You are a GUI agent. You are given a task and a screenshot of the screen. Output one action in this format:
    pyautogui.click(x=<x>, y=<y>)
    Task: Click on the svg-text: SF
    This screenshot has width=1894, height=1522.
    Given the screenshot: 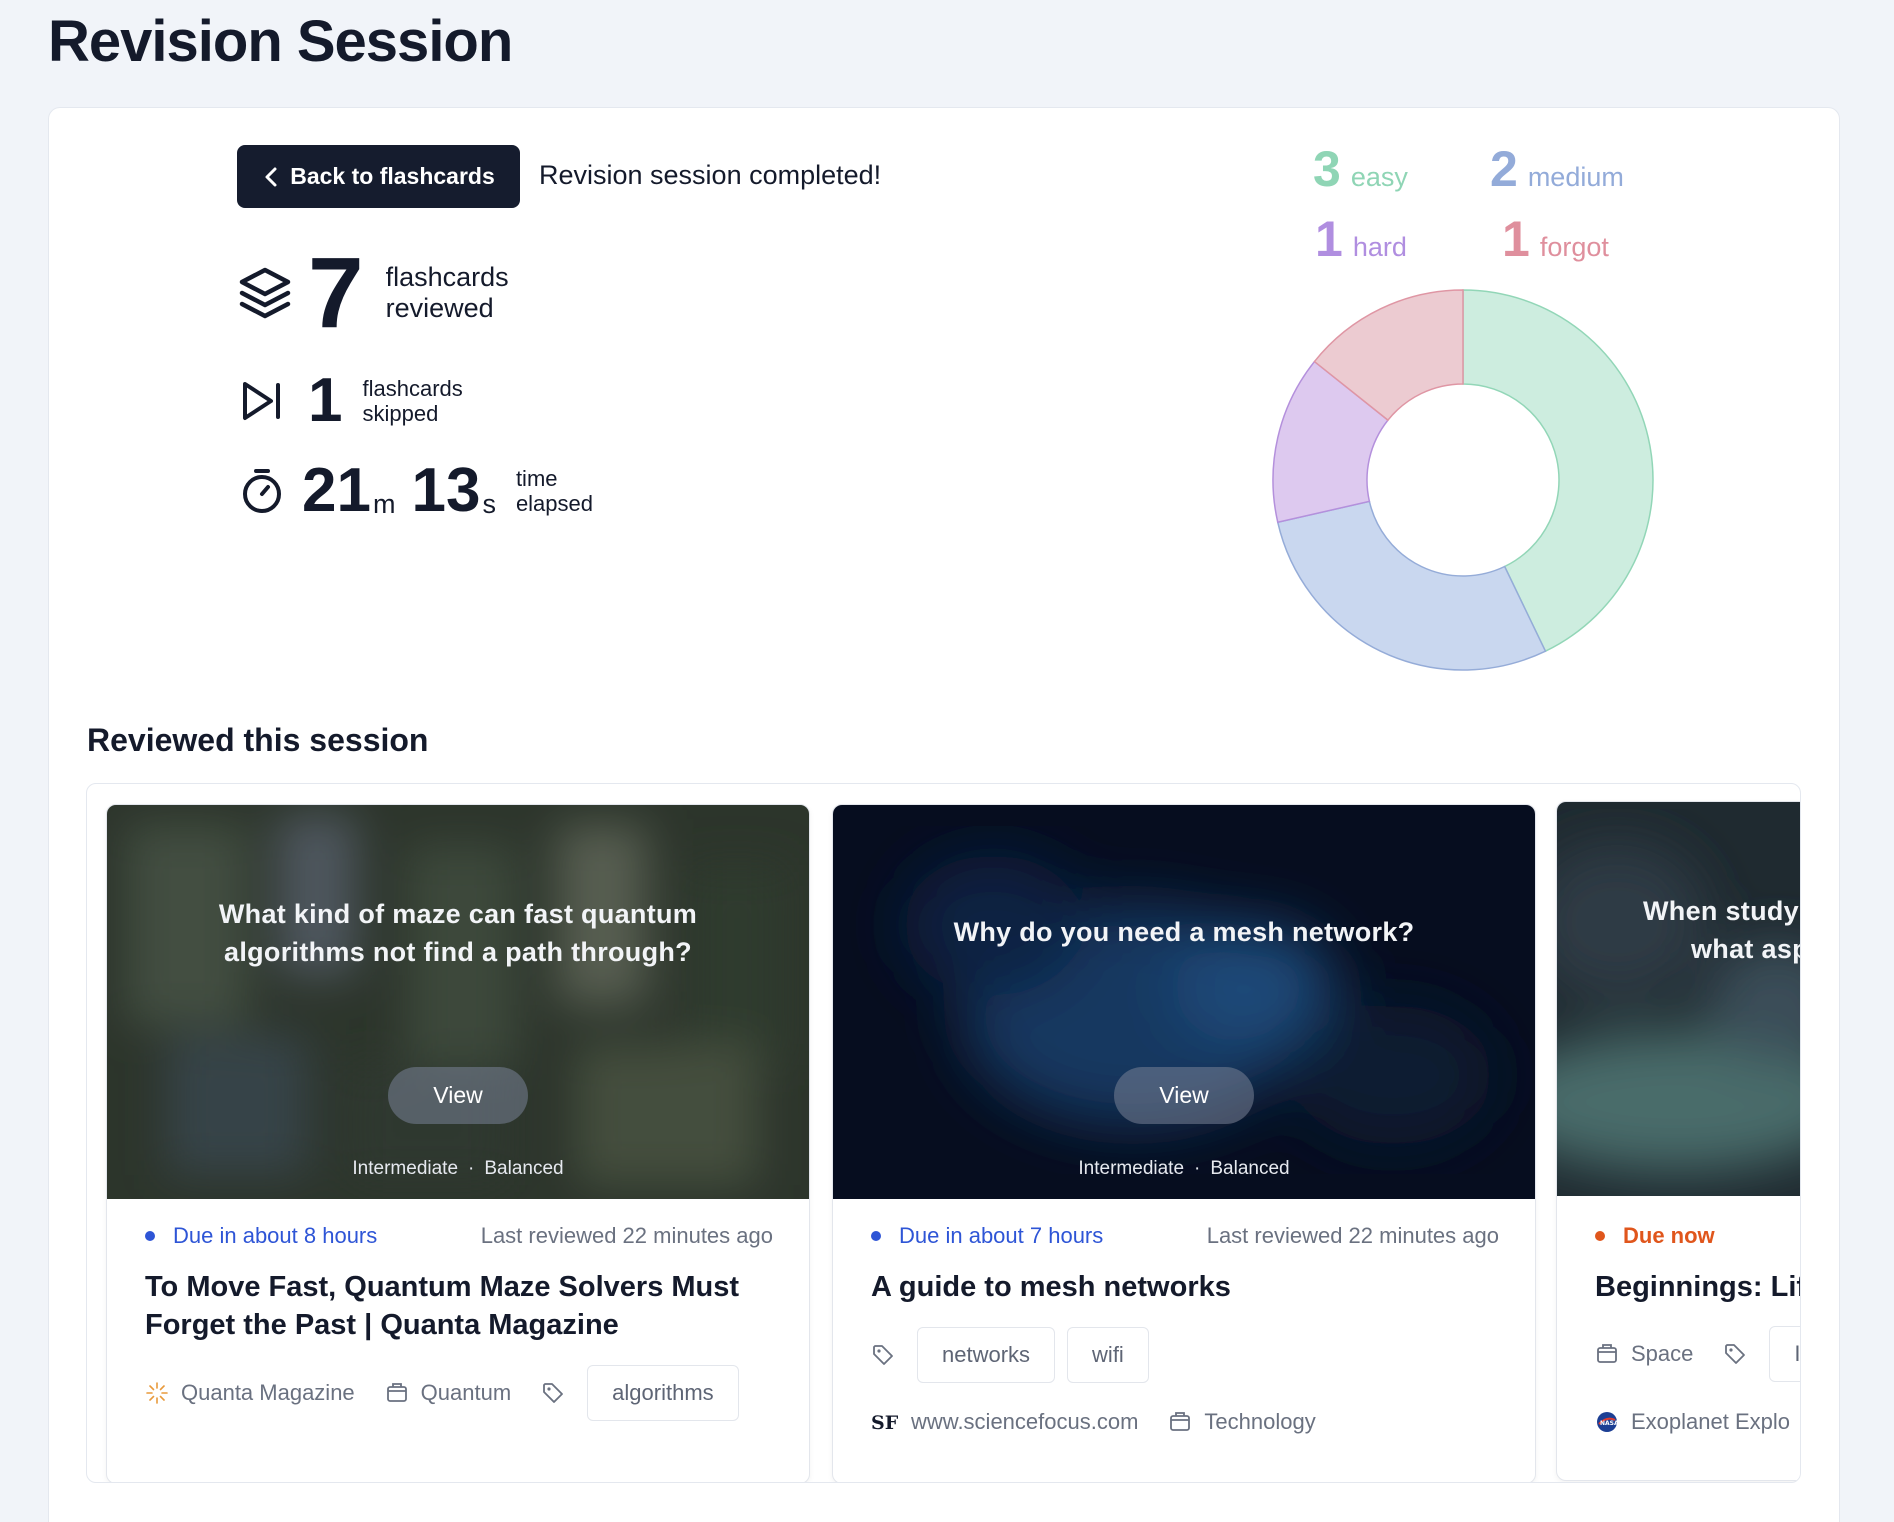 What is the action you would take?
    pyautogui.click(x=885, y=1423)
    